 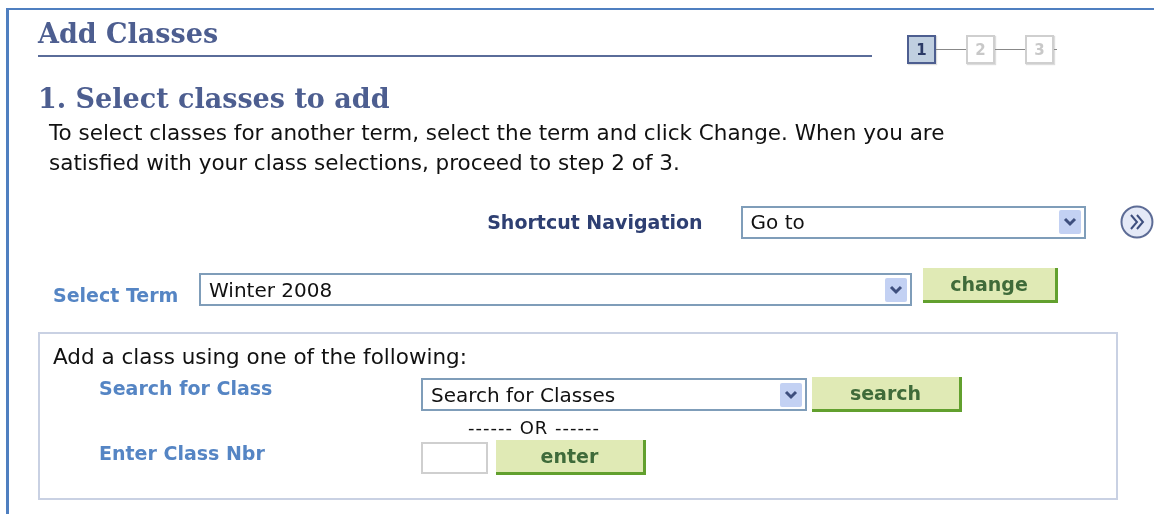 I want to click on field-label: Search for Class, so click(x=186, y=388).